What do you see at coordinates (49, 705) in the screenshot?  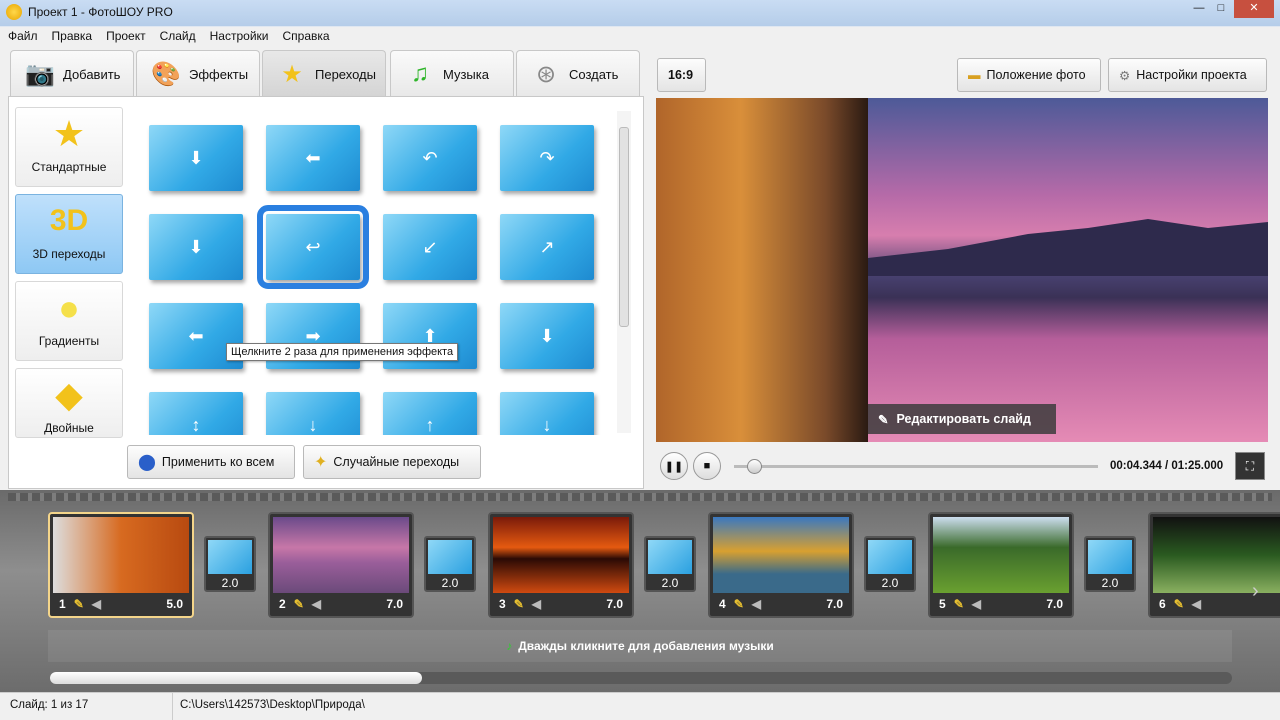 I see `slide-counter: Слайд: 1 из 17` at bounding box center [49, 705].